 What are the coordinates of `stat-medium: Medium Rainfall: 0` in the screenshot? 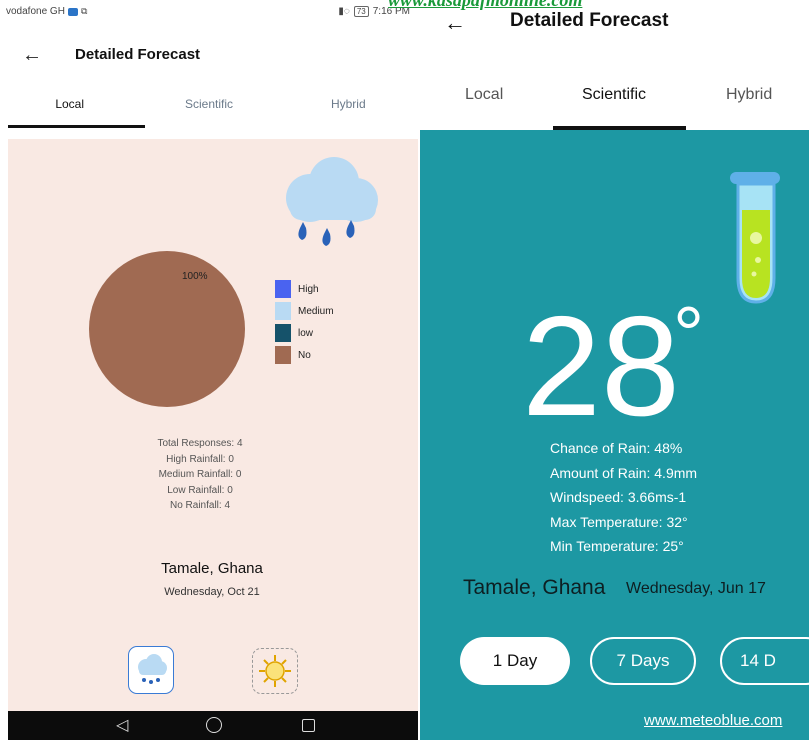 It's located at (200, 474).